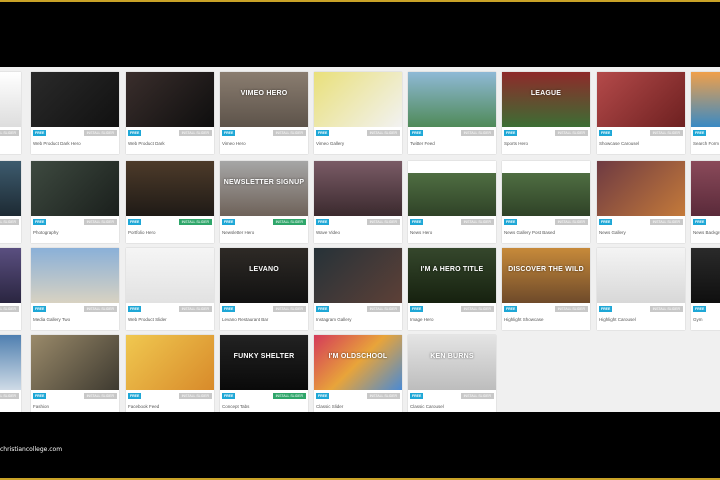  I want to click on template-card: FREE INSTALL SLIDER Web Product Dark, so click(170, 113).